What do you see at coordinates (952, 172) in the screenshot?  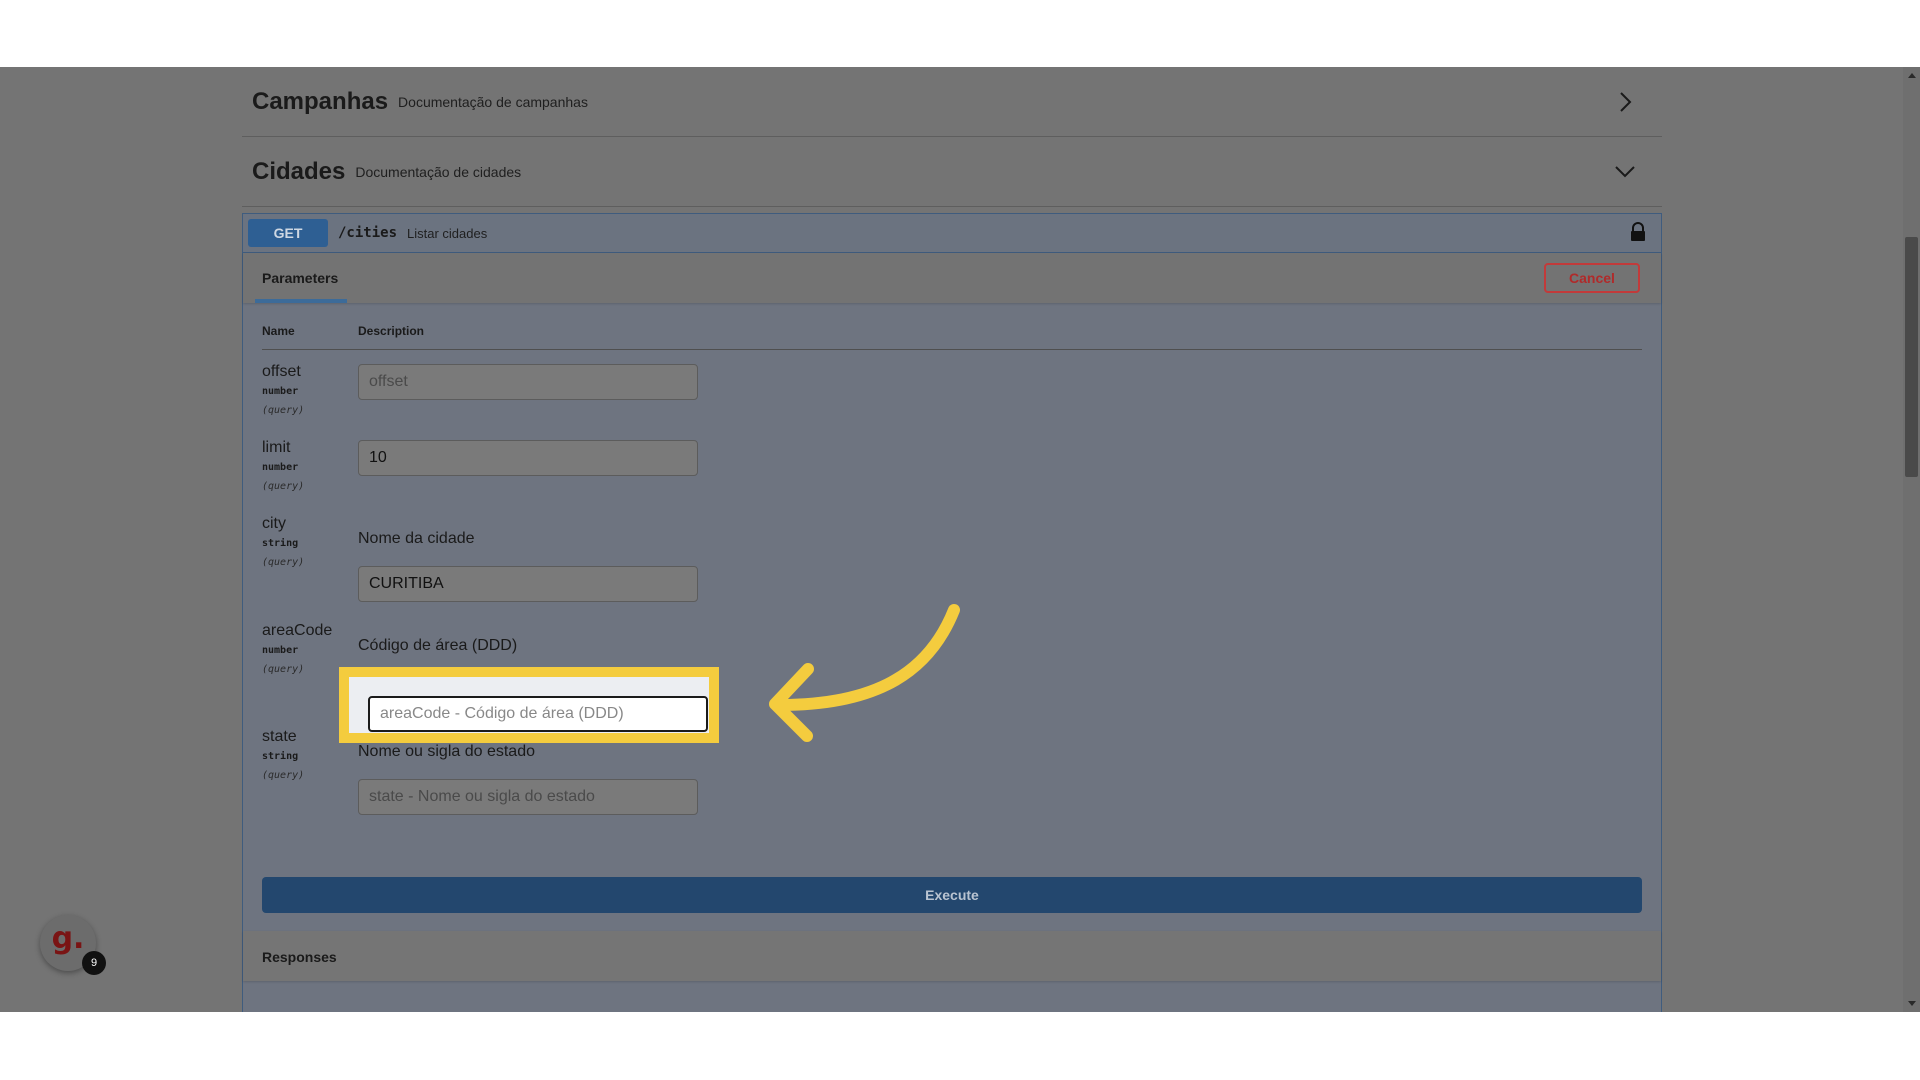 I see `tag-cidades: Cidades Documentação de cidades` at bounding box center [952, 172].